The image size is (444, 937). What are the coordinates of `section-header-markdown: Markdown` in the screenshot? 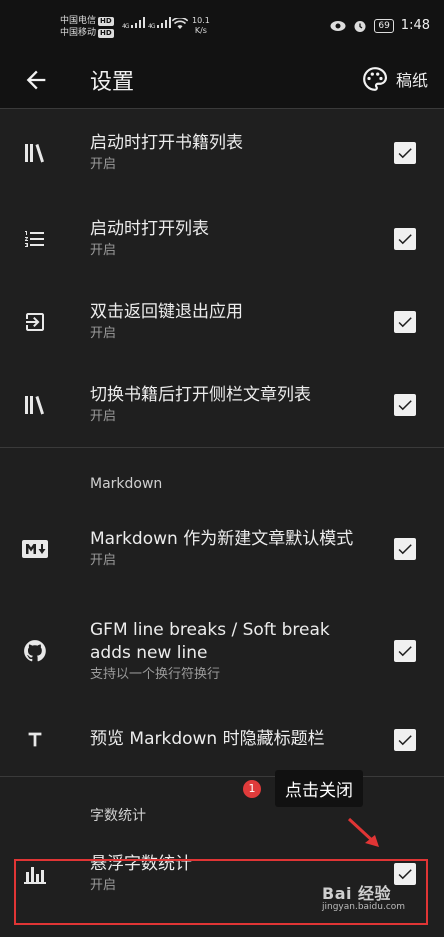 It's located at (222, 473).